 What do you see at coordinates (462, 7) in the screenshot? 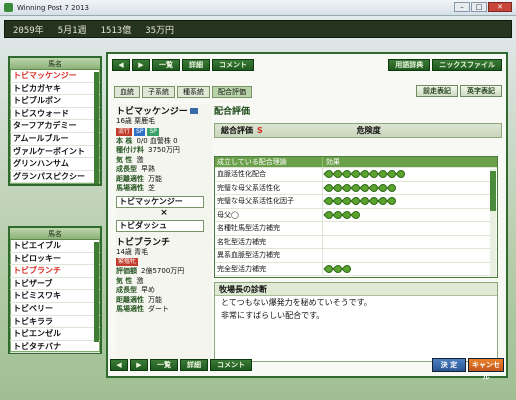
I see `minimize-button: –` at bounding box center [462, 7].